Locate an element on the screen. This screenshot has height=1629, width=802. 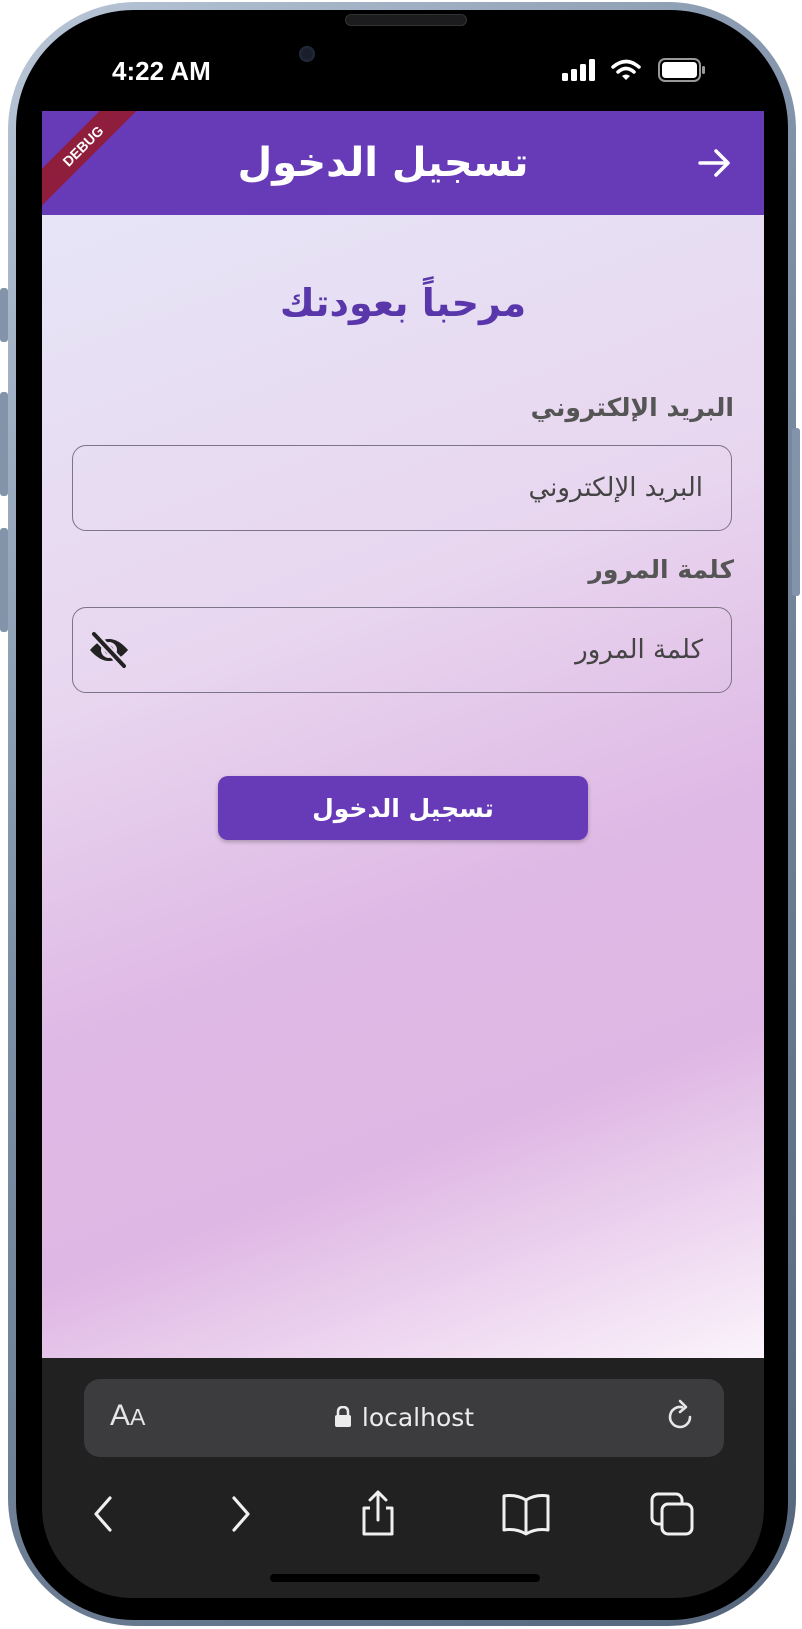
password-input is located at coordinates (402, 650).